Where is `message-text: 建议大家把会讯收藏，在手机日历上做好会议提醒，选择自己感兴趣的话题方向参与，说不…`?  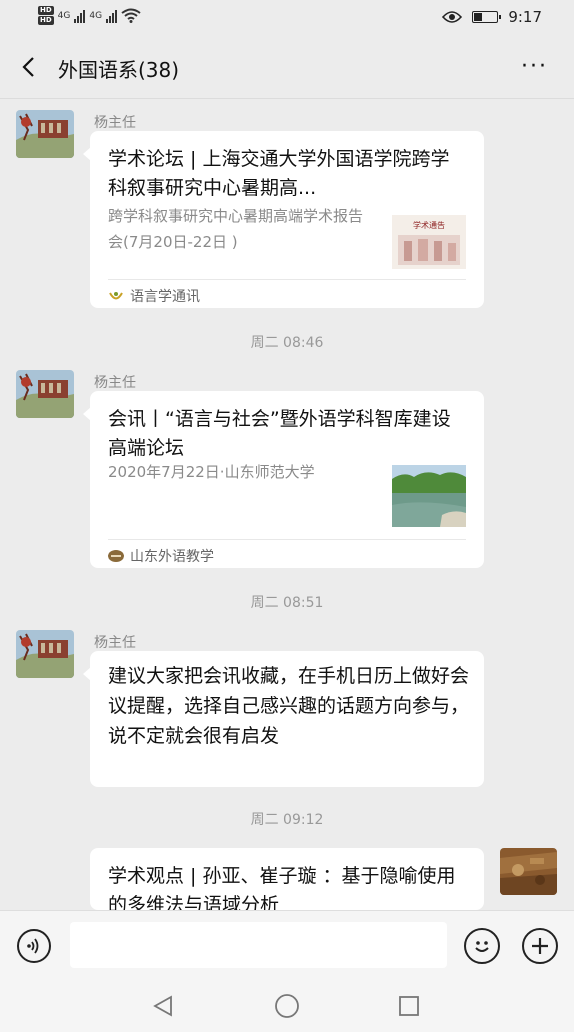
message-text: 建议大家把会讯收藏，在手机日历上做好会议提醒，选择自己感兴趣的话题方向参与，说不… is located at coordinates (289, 706).